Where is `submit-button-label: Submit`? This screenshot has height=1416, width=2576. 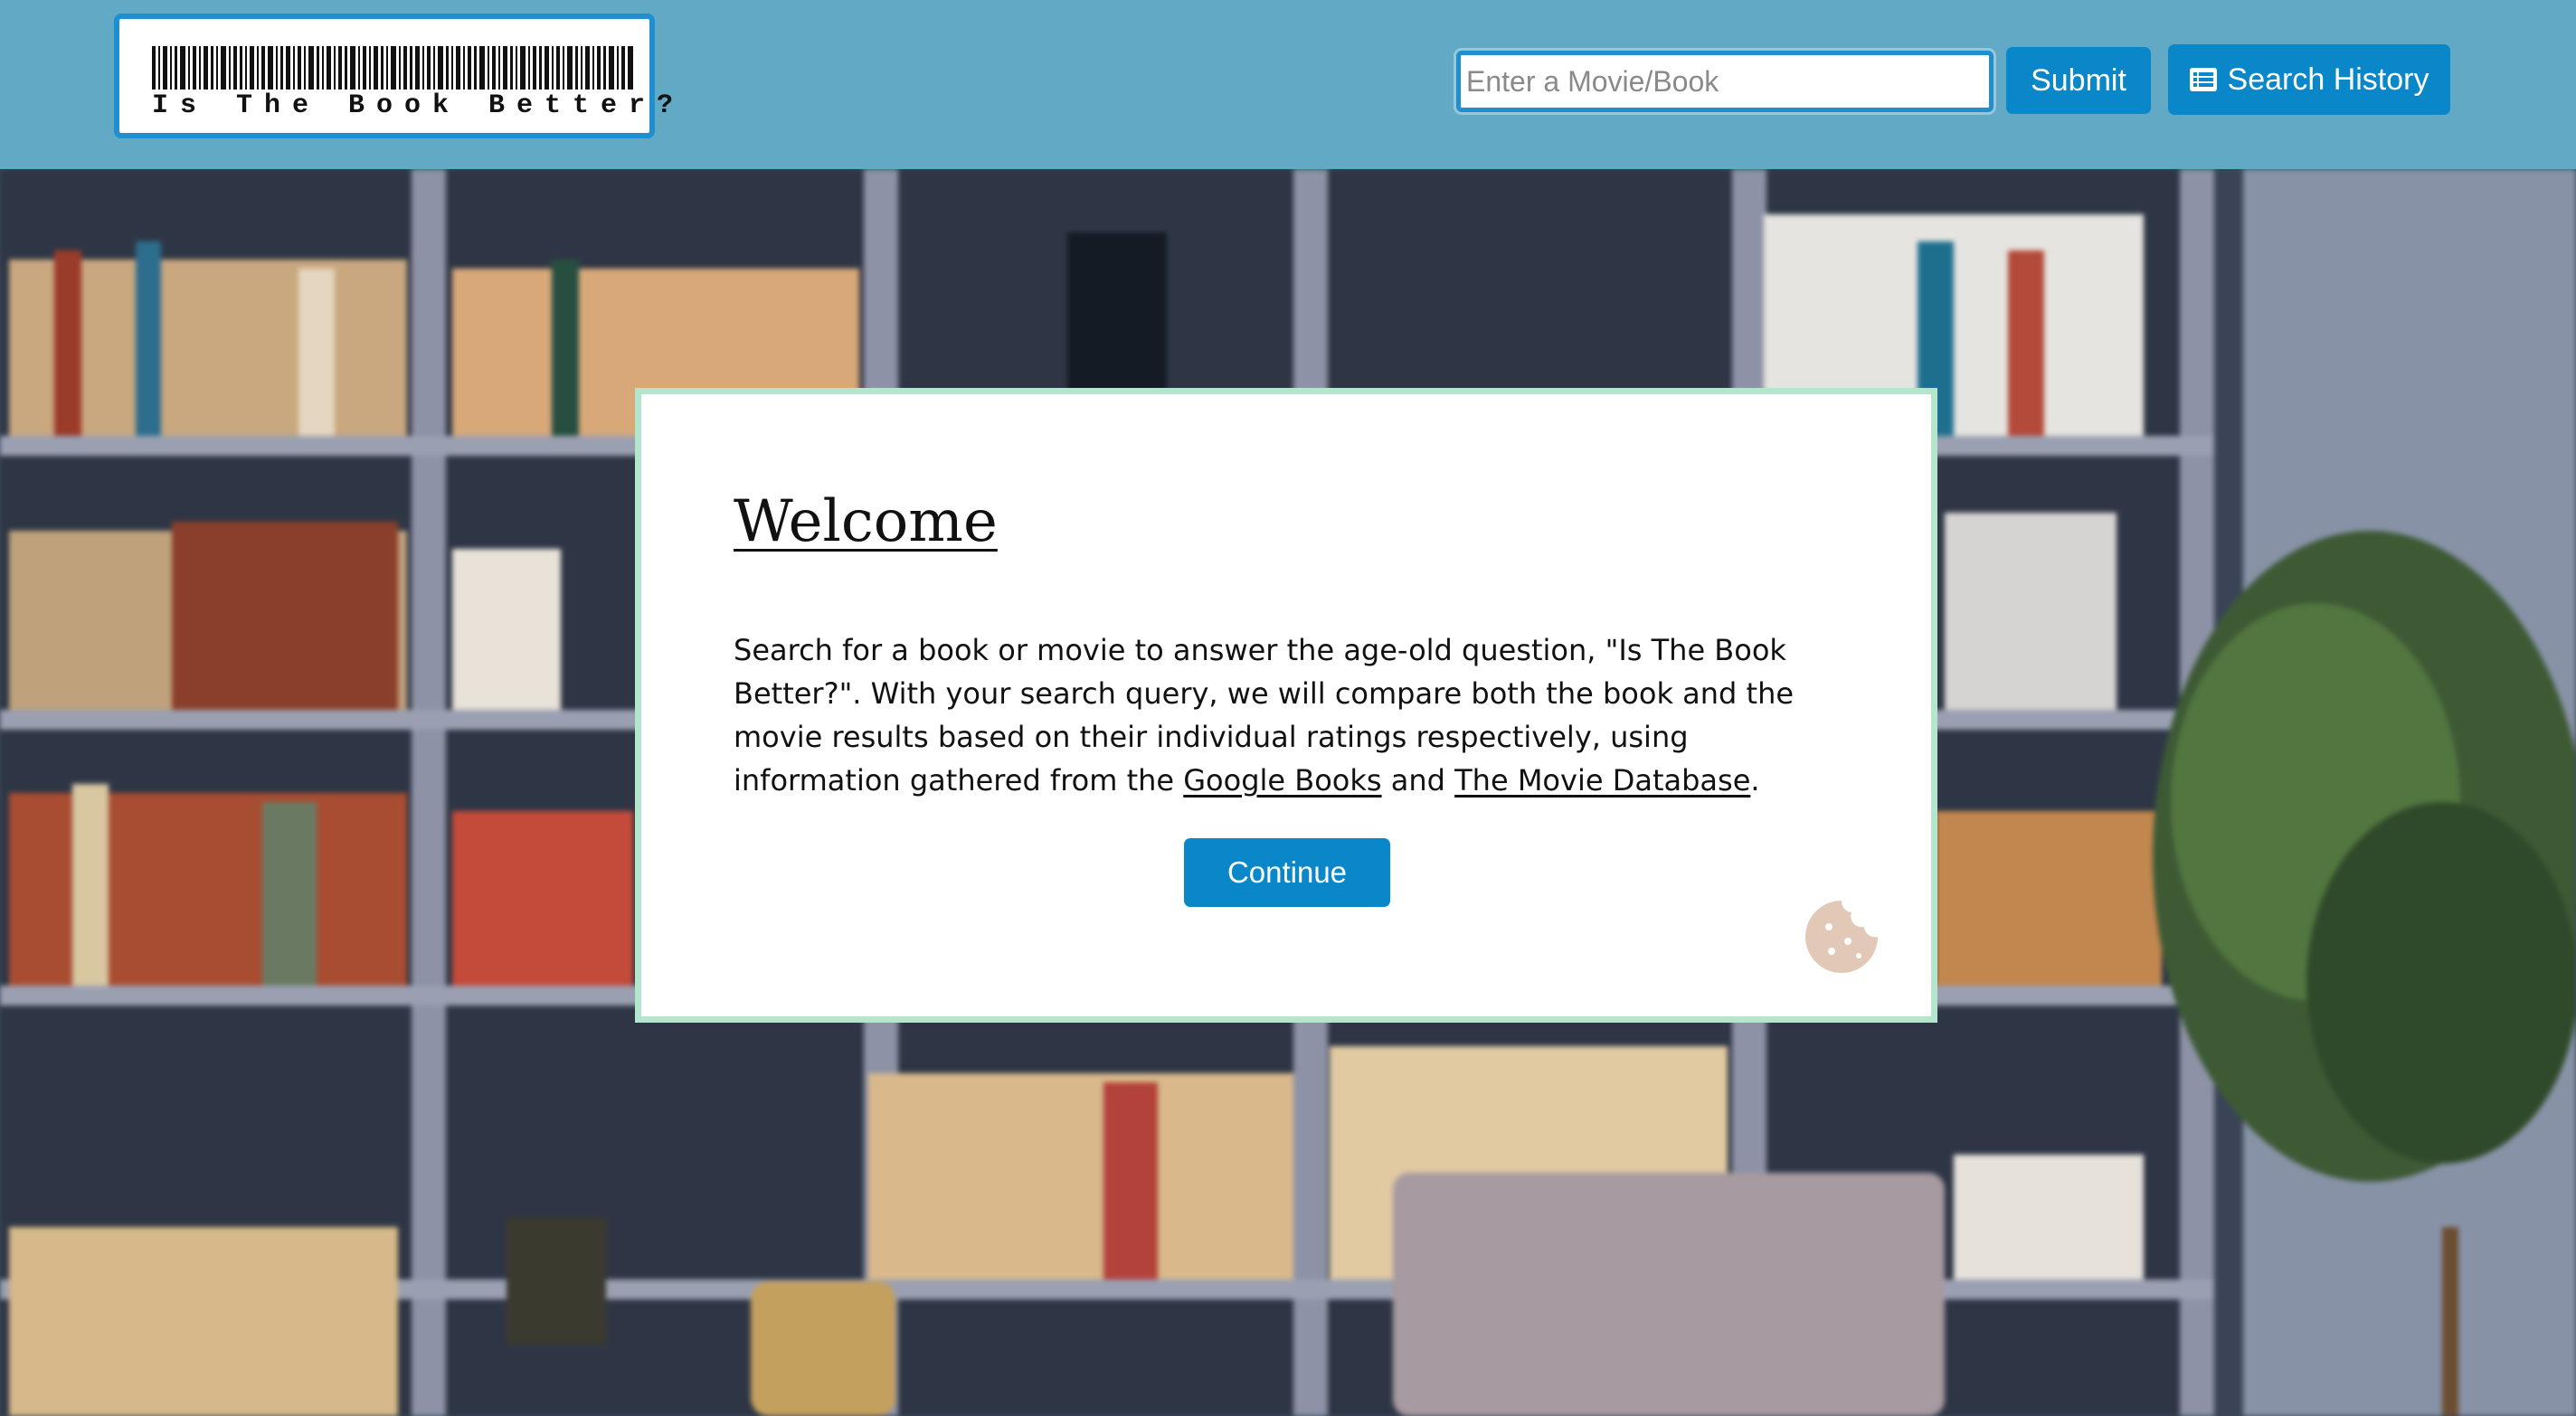
submit-button-label: Submit is located at coordinates (2078, 80).